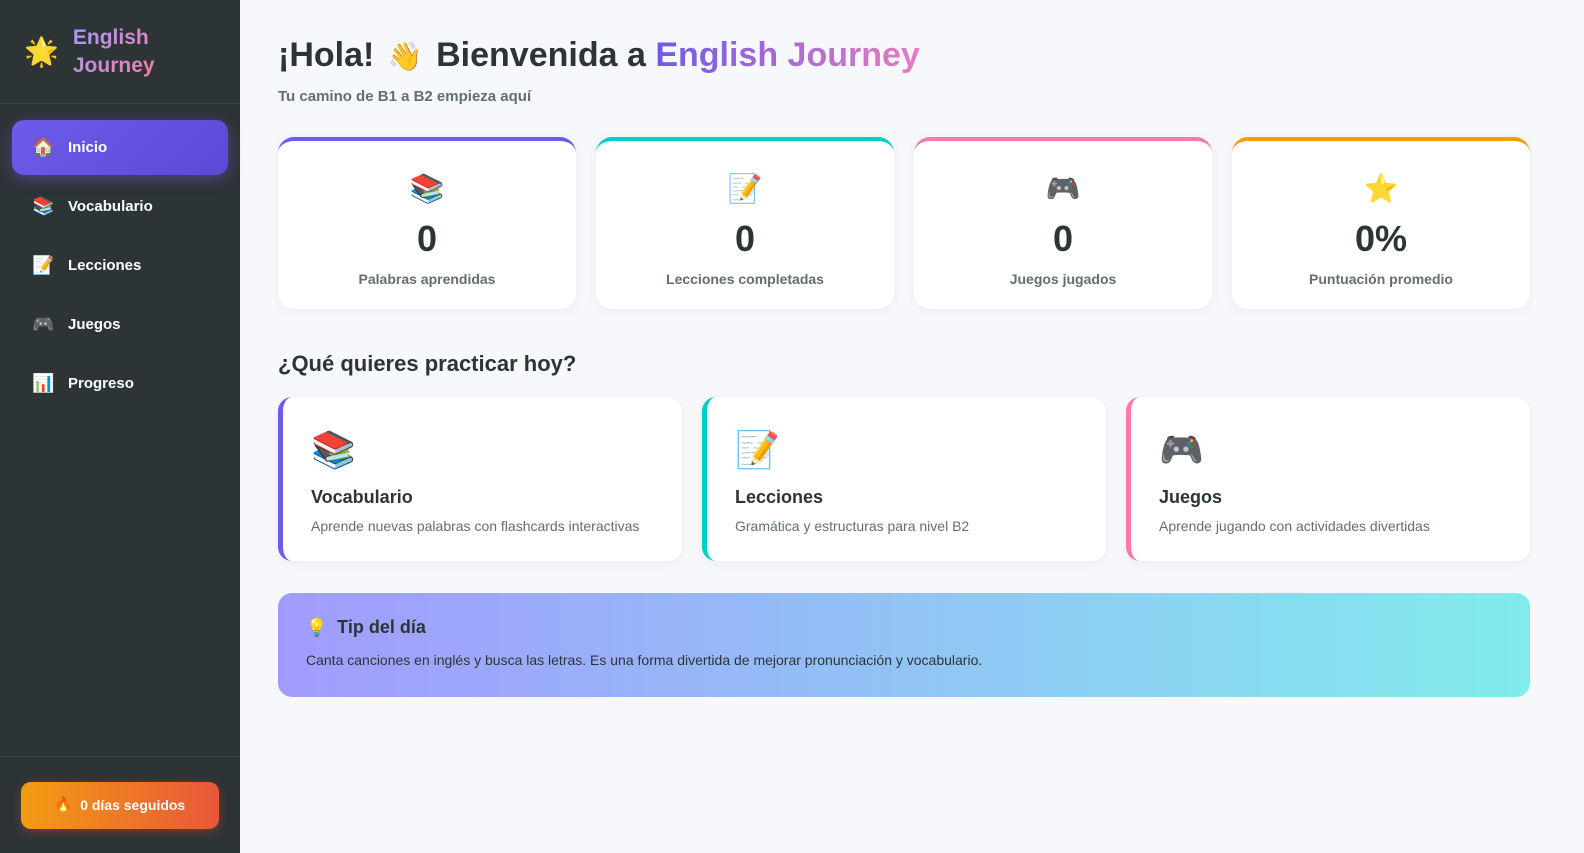 Image resolution: width=1584 pixels, height=853 pixels. What do you see at coordinates (105, 265) in the screenshot?
I see `sidebar-item-label: Lecciones` at bounding box center [105, 265].